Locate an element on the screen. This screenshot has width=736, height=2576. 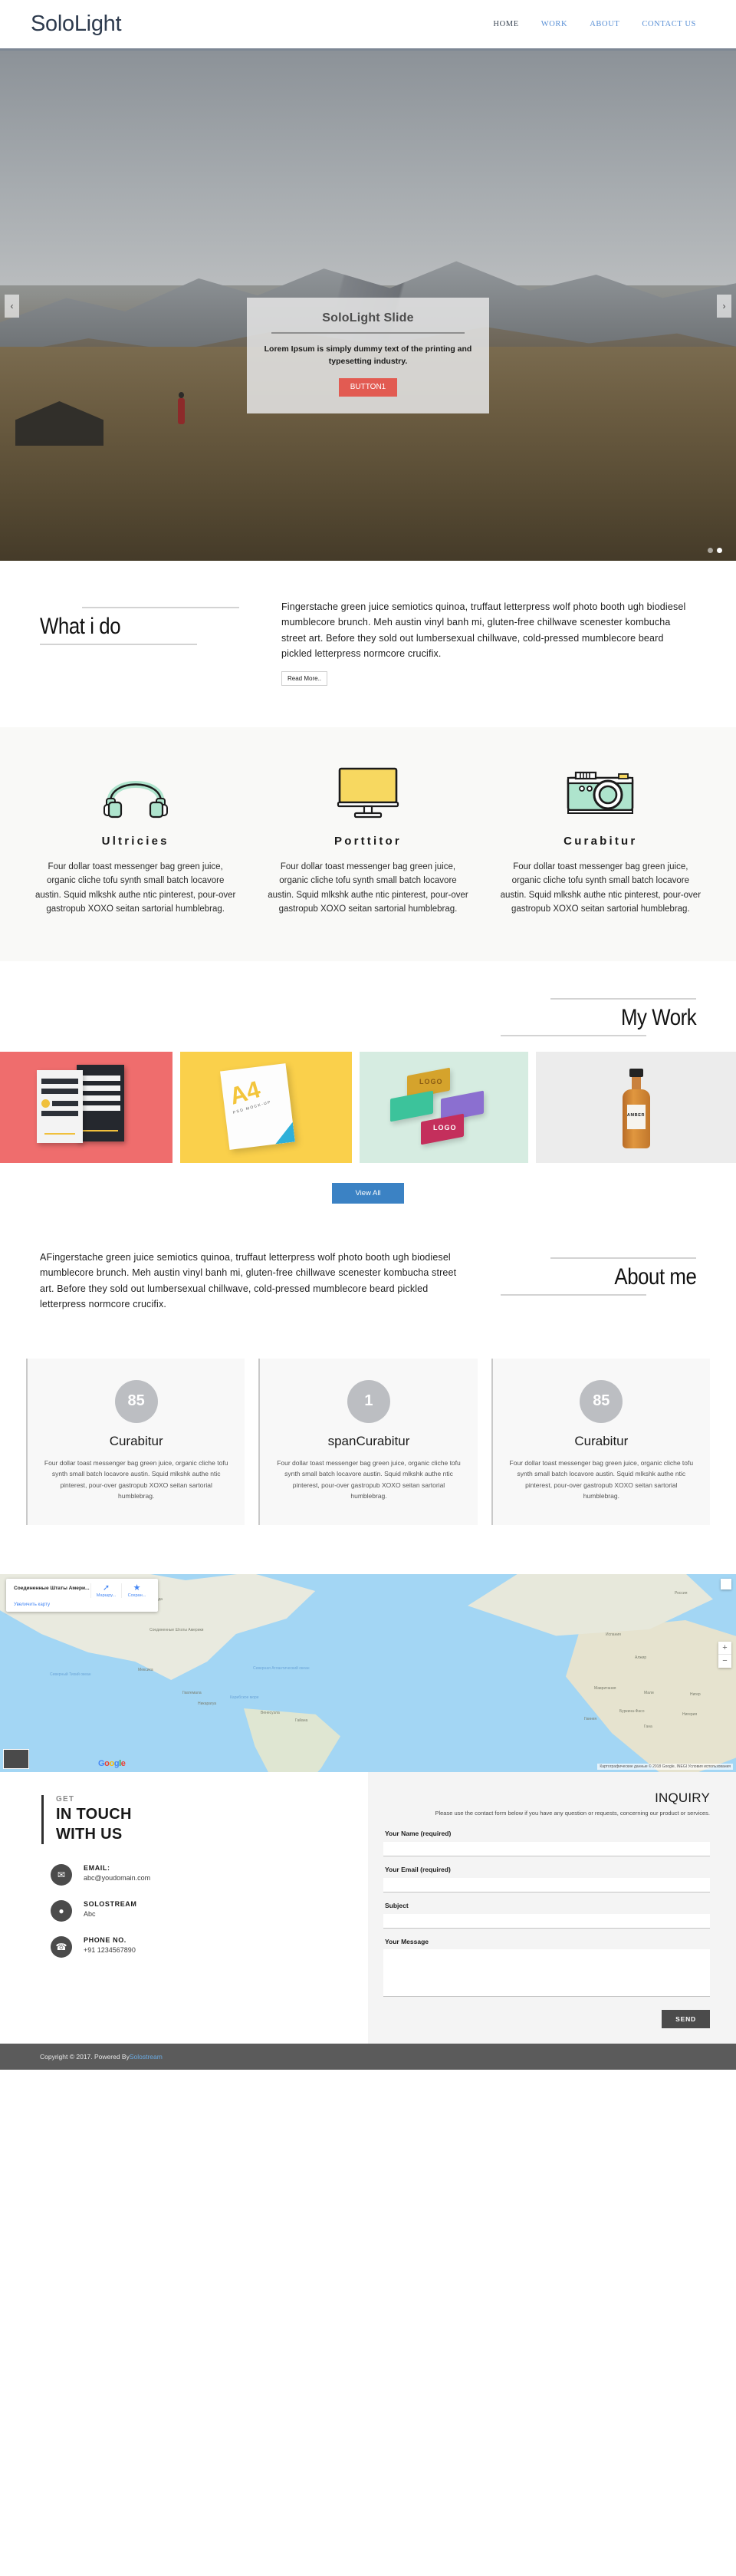
card-logo-text-2: LOGO is located at coordinates (445, 1128).